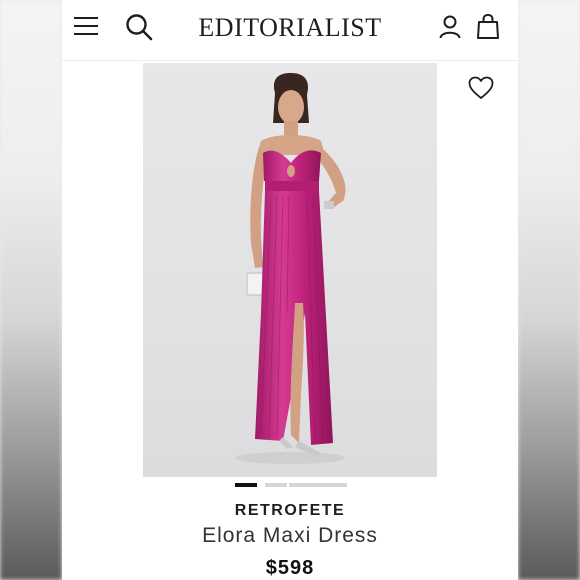 This screenshot has height=580, width=580. Describe the element at coordinates (290, 568) in the screenshot. I see `product-price: $598` at that location.